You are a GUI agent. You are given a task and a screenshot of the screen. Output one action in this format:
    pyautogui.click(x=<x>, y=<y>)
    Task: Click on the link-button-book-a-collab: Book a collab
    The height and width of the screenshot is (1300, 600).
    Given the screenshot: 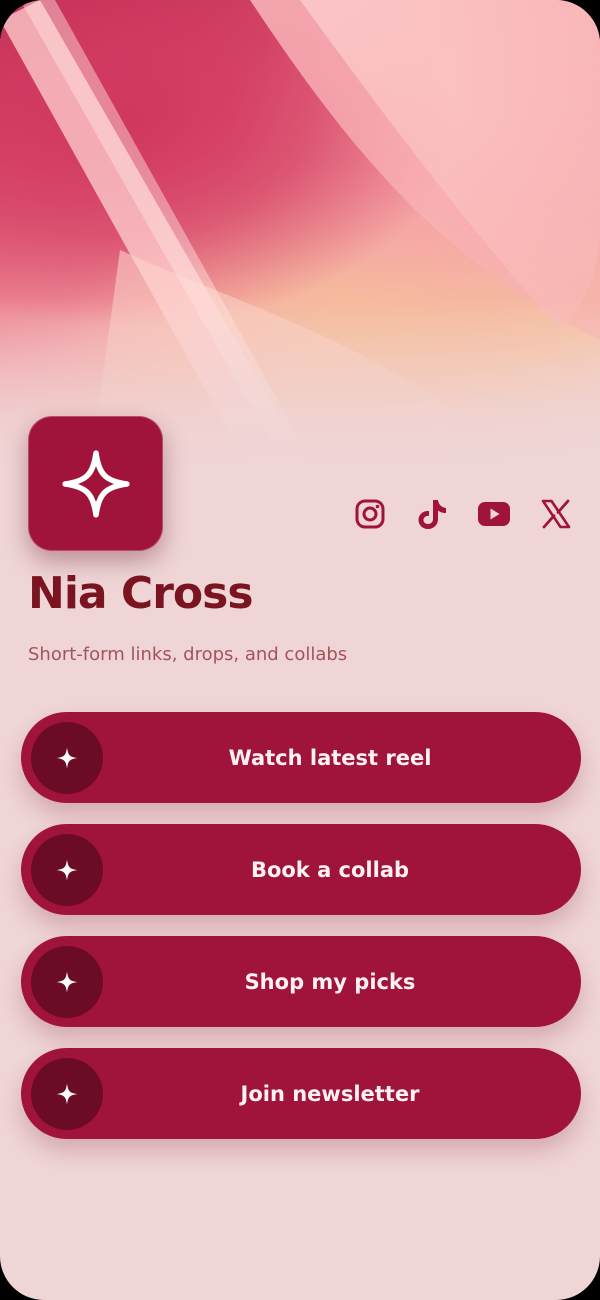 What is the action you would take?
    pyautogui.click(x=301, y=869)
    